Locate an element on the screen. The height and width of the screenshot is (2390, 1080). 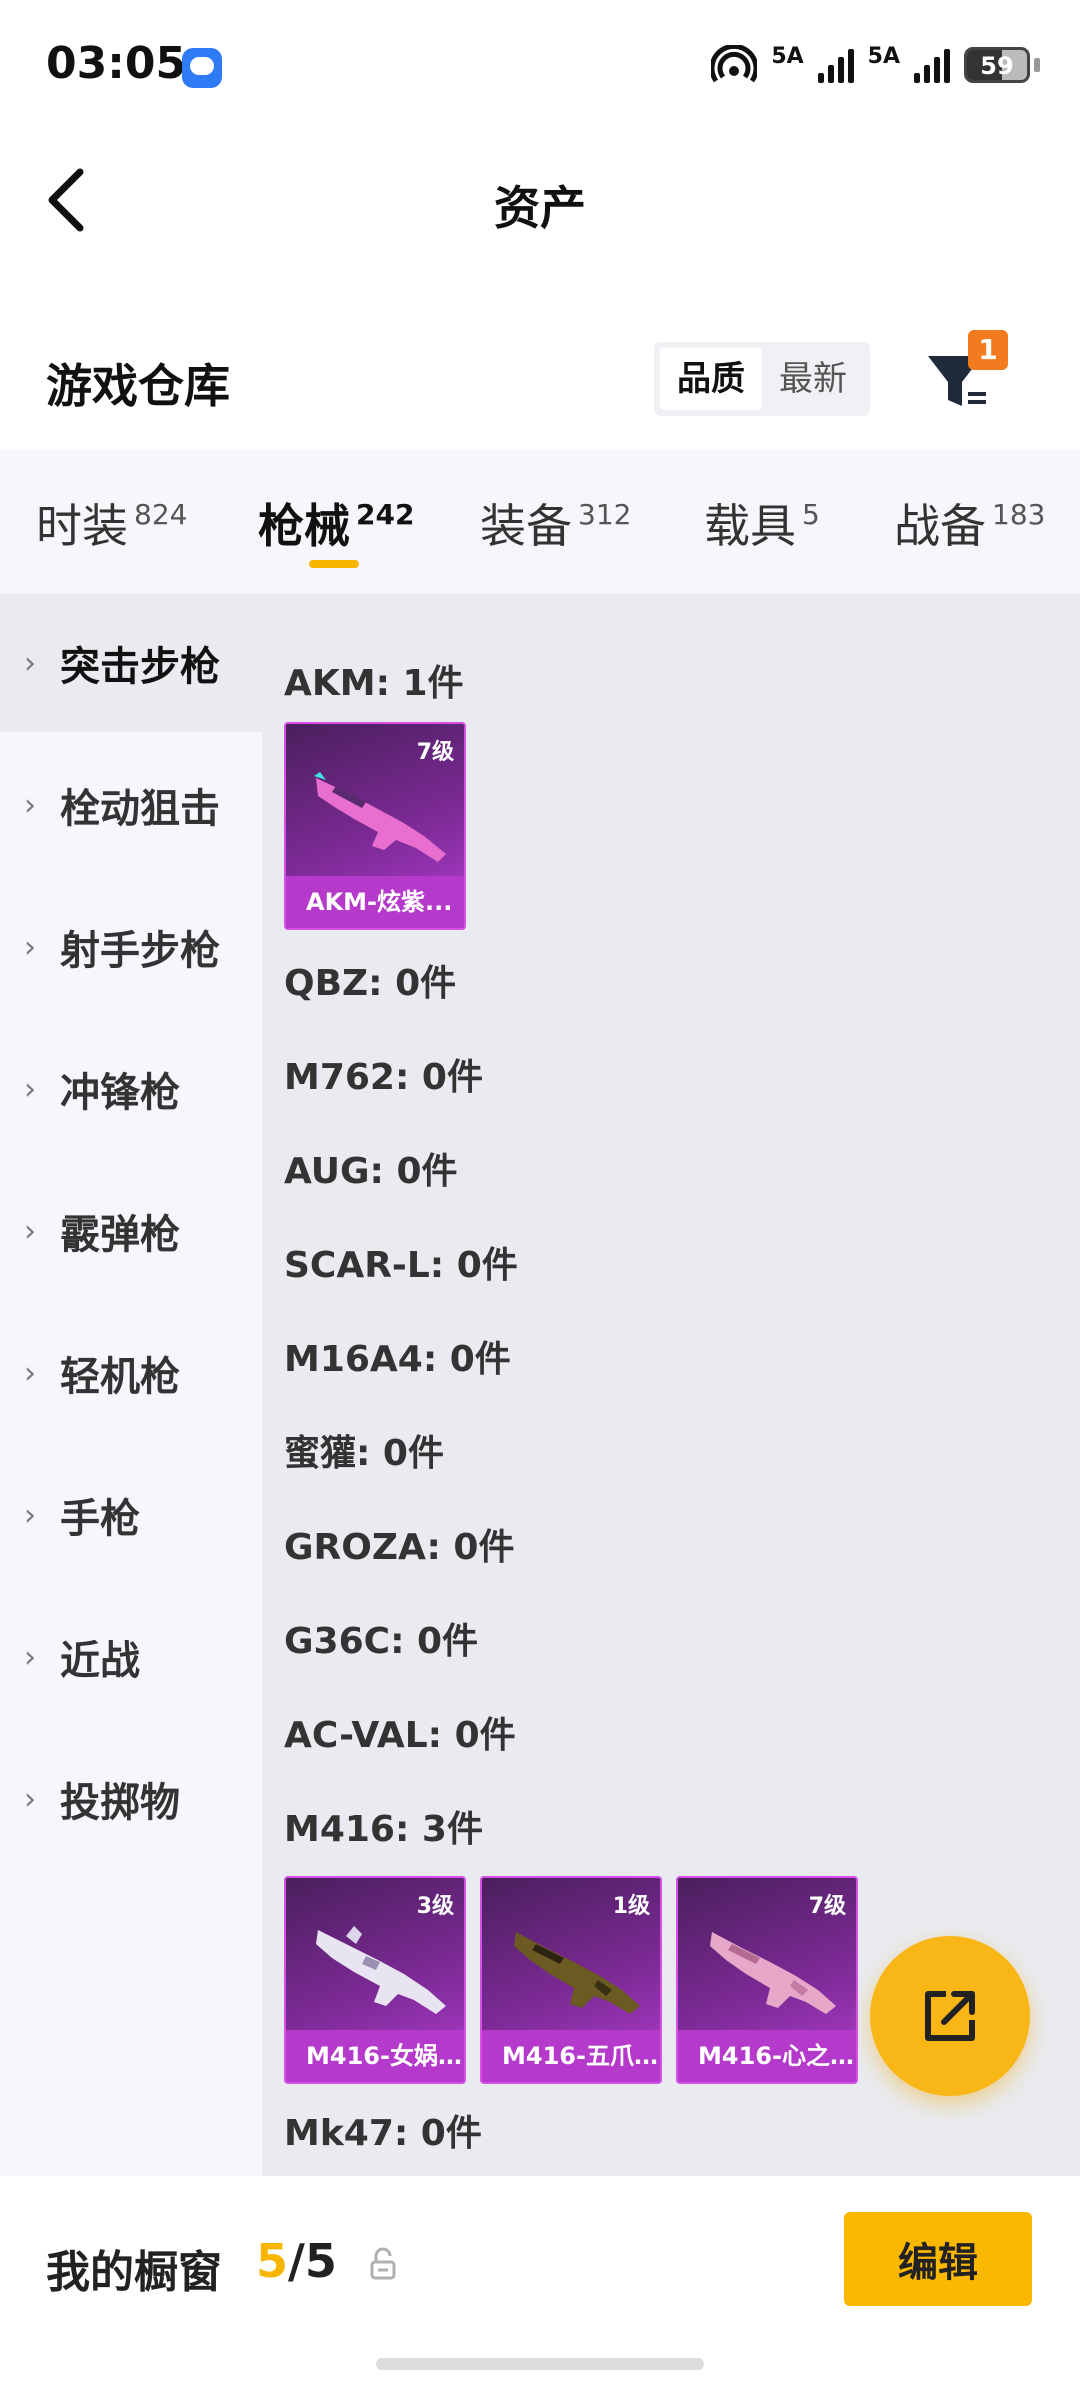
signal-2-icon is located at coordinates (932, 65).